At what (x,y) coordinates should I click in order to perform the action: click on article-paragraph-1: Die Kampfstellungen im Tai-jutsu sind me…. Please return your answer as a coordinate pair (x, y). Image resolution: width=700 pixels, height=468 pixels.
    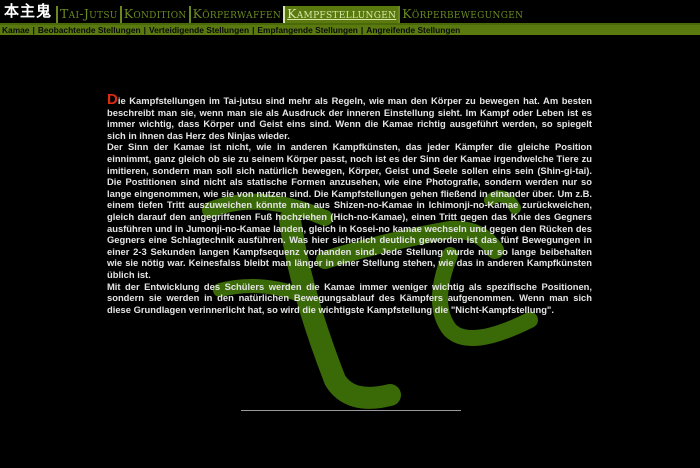
    Looking at the image, I should click on (349, 116).